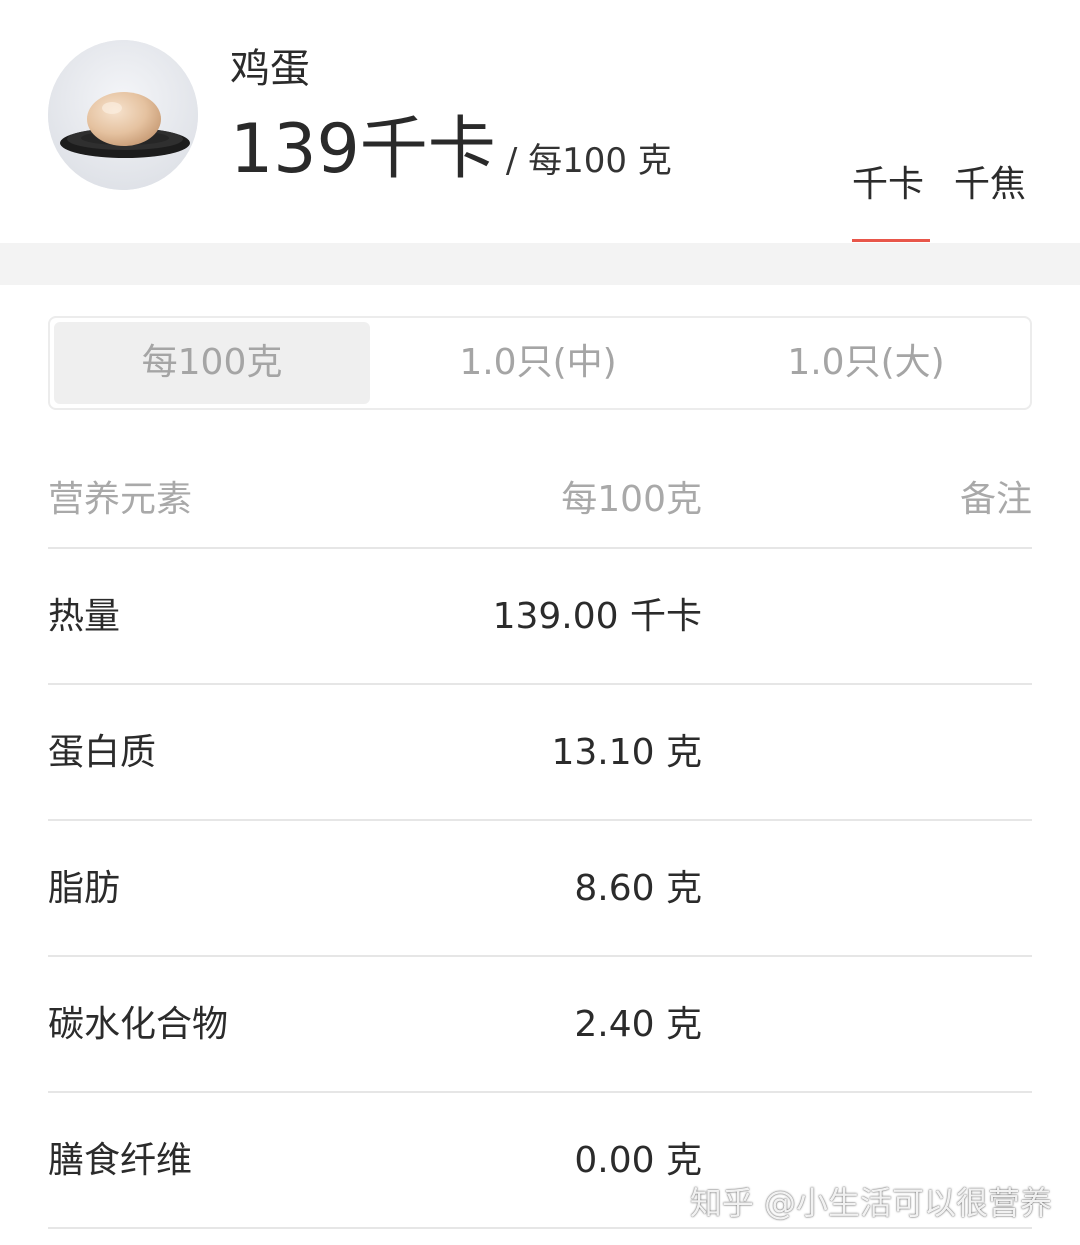 The height and width of the screenshot is (1245, 1080). What do you see at coordinates (995, 499) in the screenshot?
I see `header-note: 备注` at bounding box center [995, 499].